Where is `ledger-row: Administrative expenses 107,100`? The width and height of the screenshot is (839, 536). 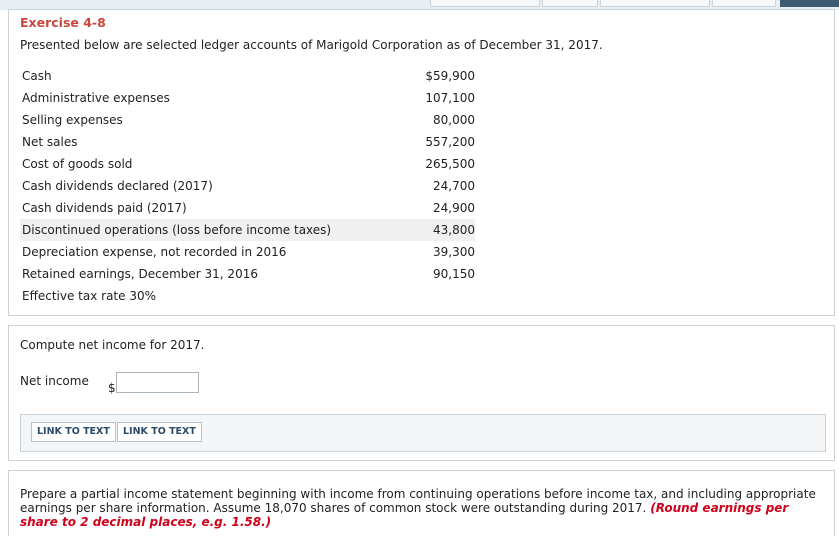
ledger-row: Administrative expenses 107,100 is located at coordinates (247, 98).